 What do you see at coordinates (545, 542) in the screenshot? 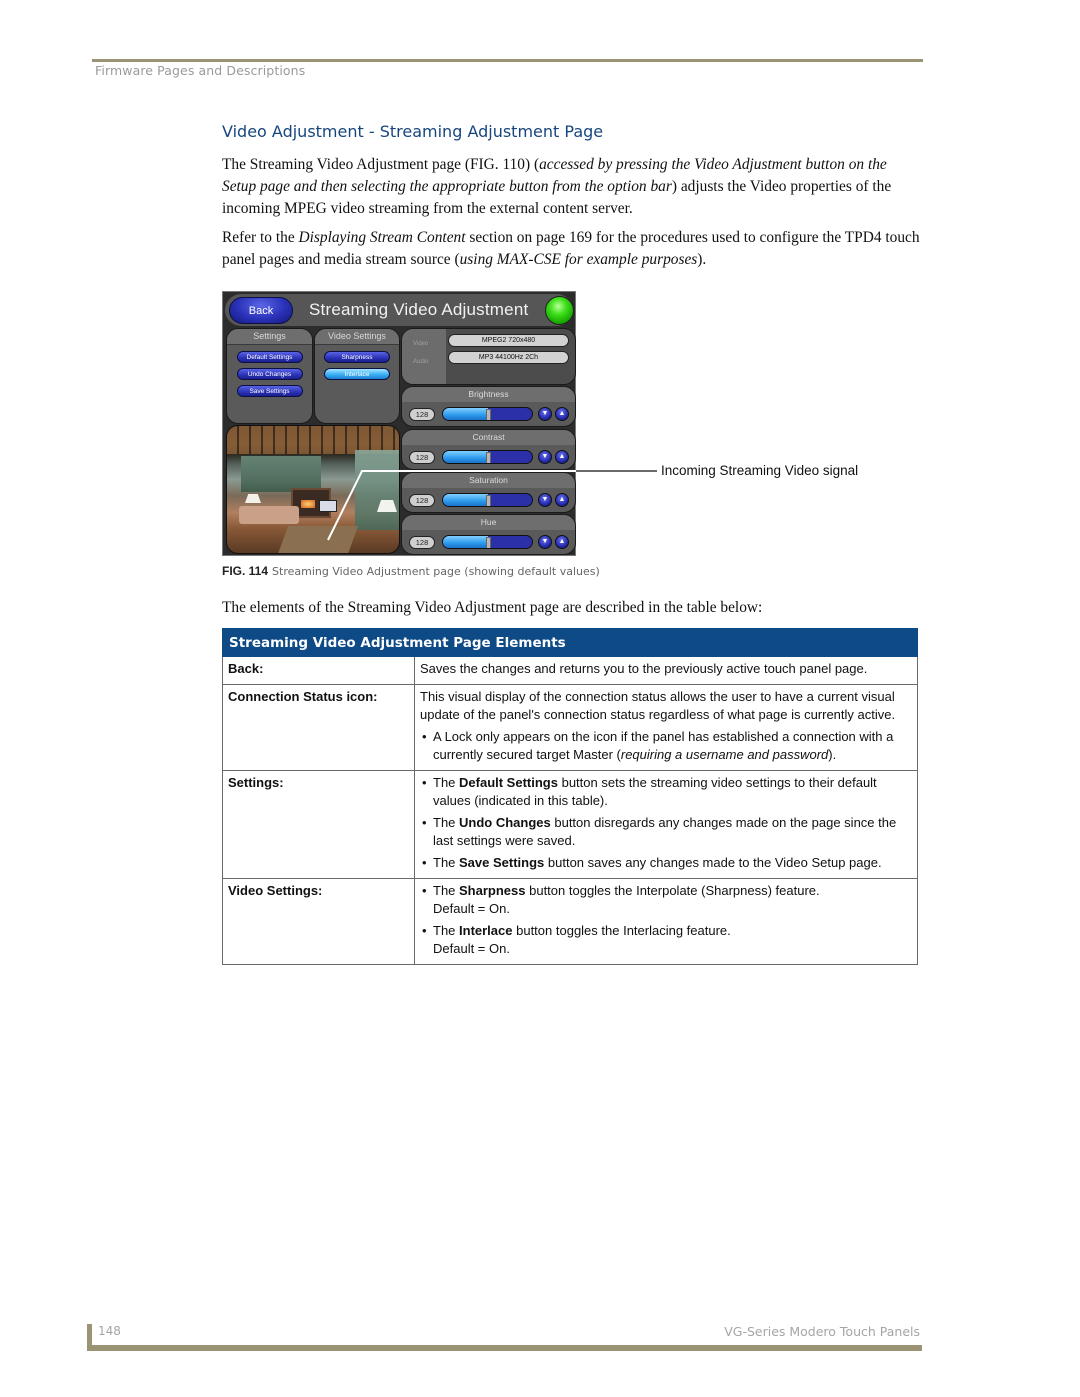
I see `hue-down-button: ▼` at bounding box center [545, 542].